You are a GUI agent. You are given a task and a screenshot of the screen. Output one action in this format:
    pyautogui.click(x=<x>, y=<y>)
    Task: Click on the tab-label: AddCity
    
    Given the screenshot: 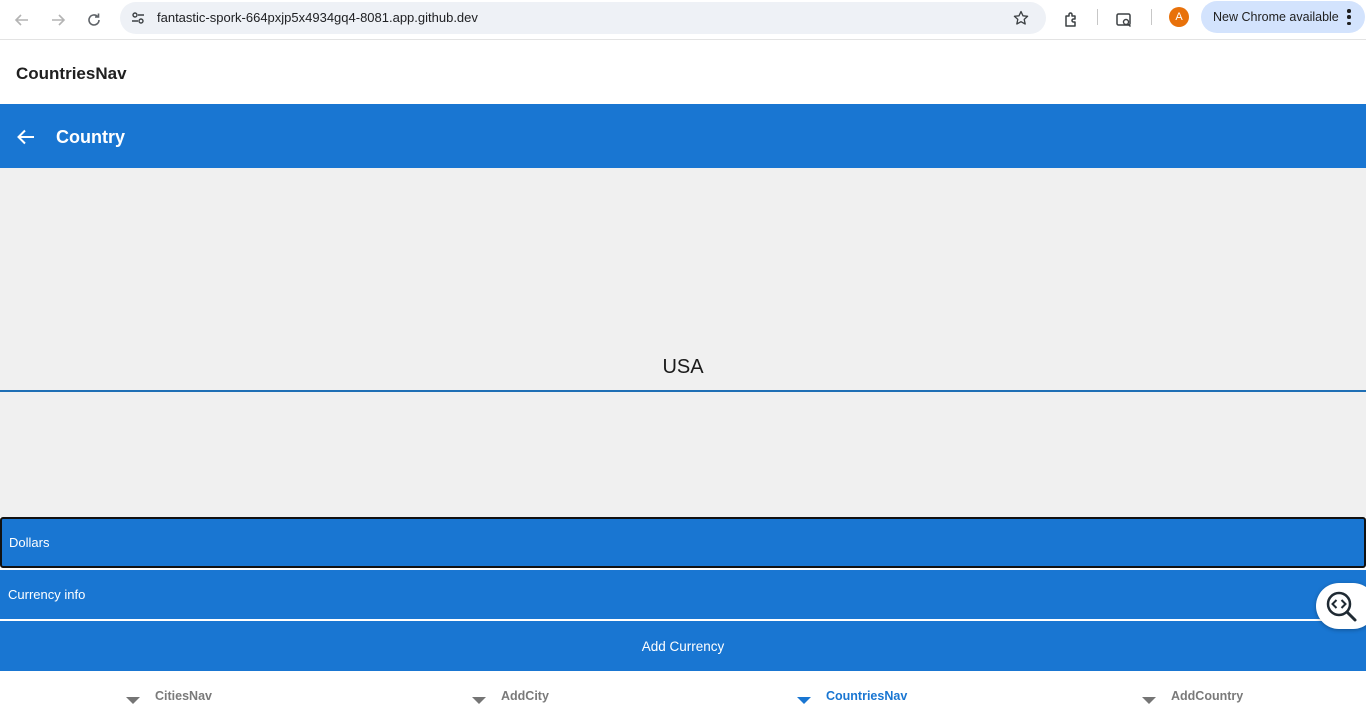 What is the action you would take?
    pyautogui.click(x=525, y=696)
    